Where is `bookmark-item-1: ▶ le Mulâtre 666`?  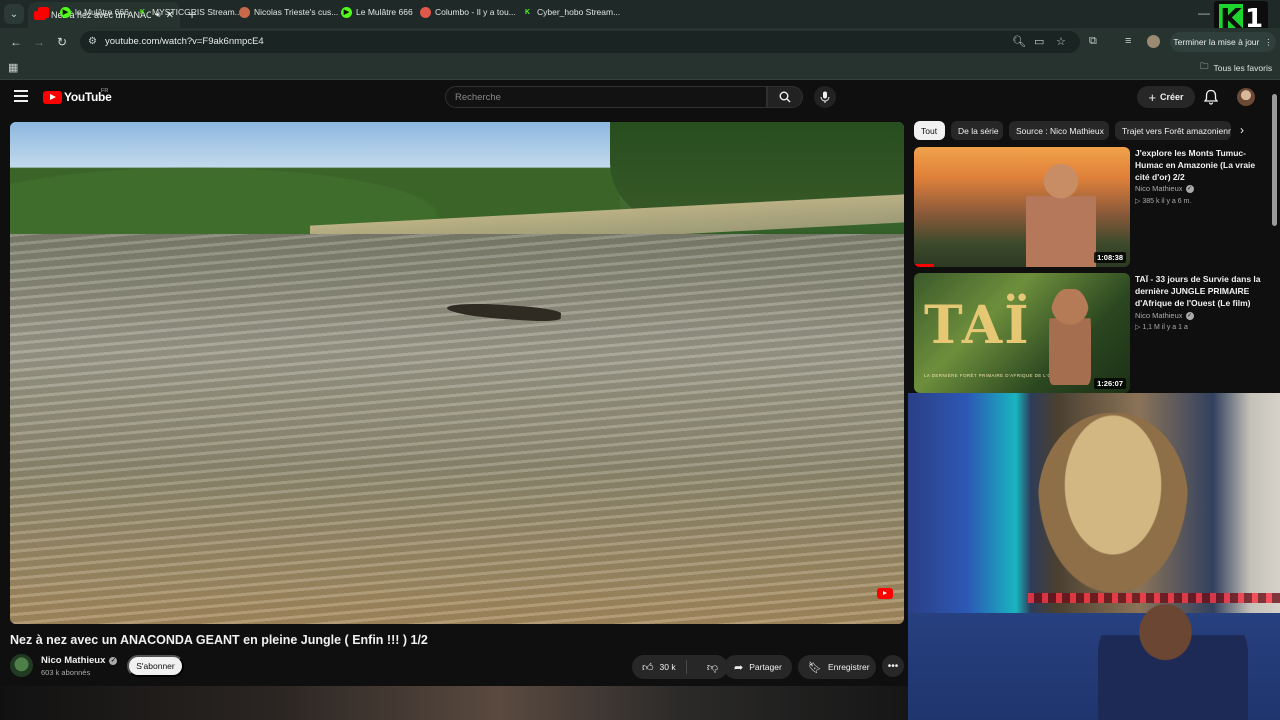 bookmark-item-1: ▶ le Mulâtre 666 is located at coordinates (94, 12).